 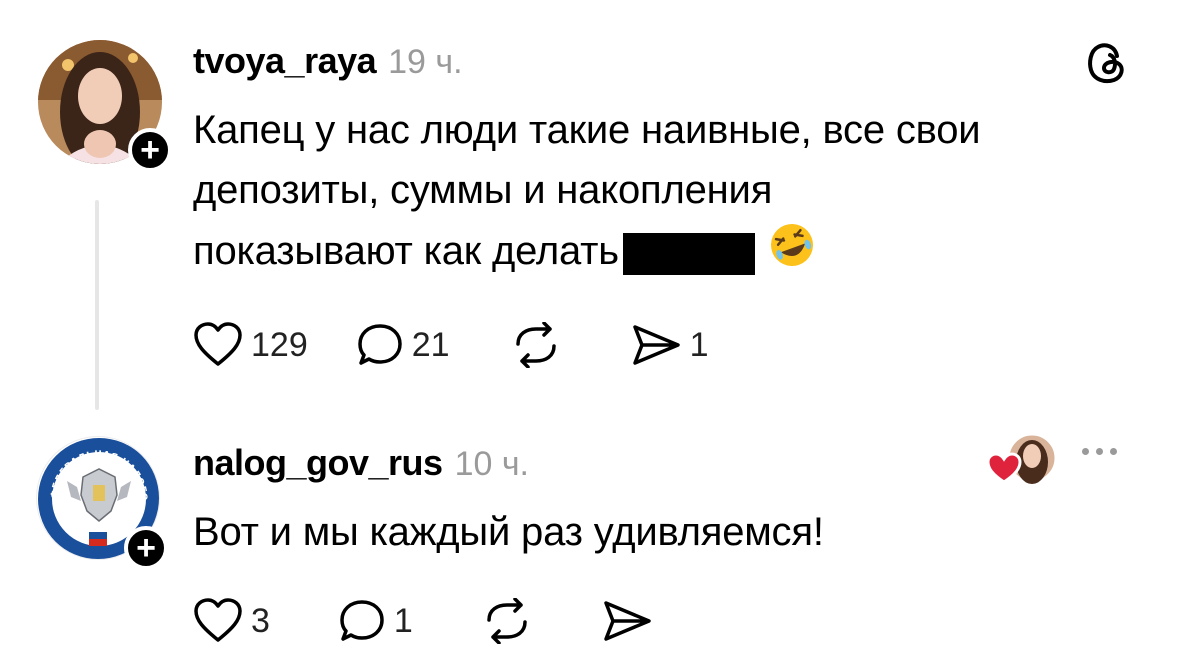 I want to click on like-count: 3, so click(x=260, y=620).